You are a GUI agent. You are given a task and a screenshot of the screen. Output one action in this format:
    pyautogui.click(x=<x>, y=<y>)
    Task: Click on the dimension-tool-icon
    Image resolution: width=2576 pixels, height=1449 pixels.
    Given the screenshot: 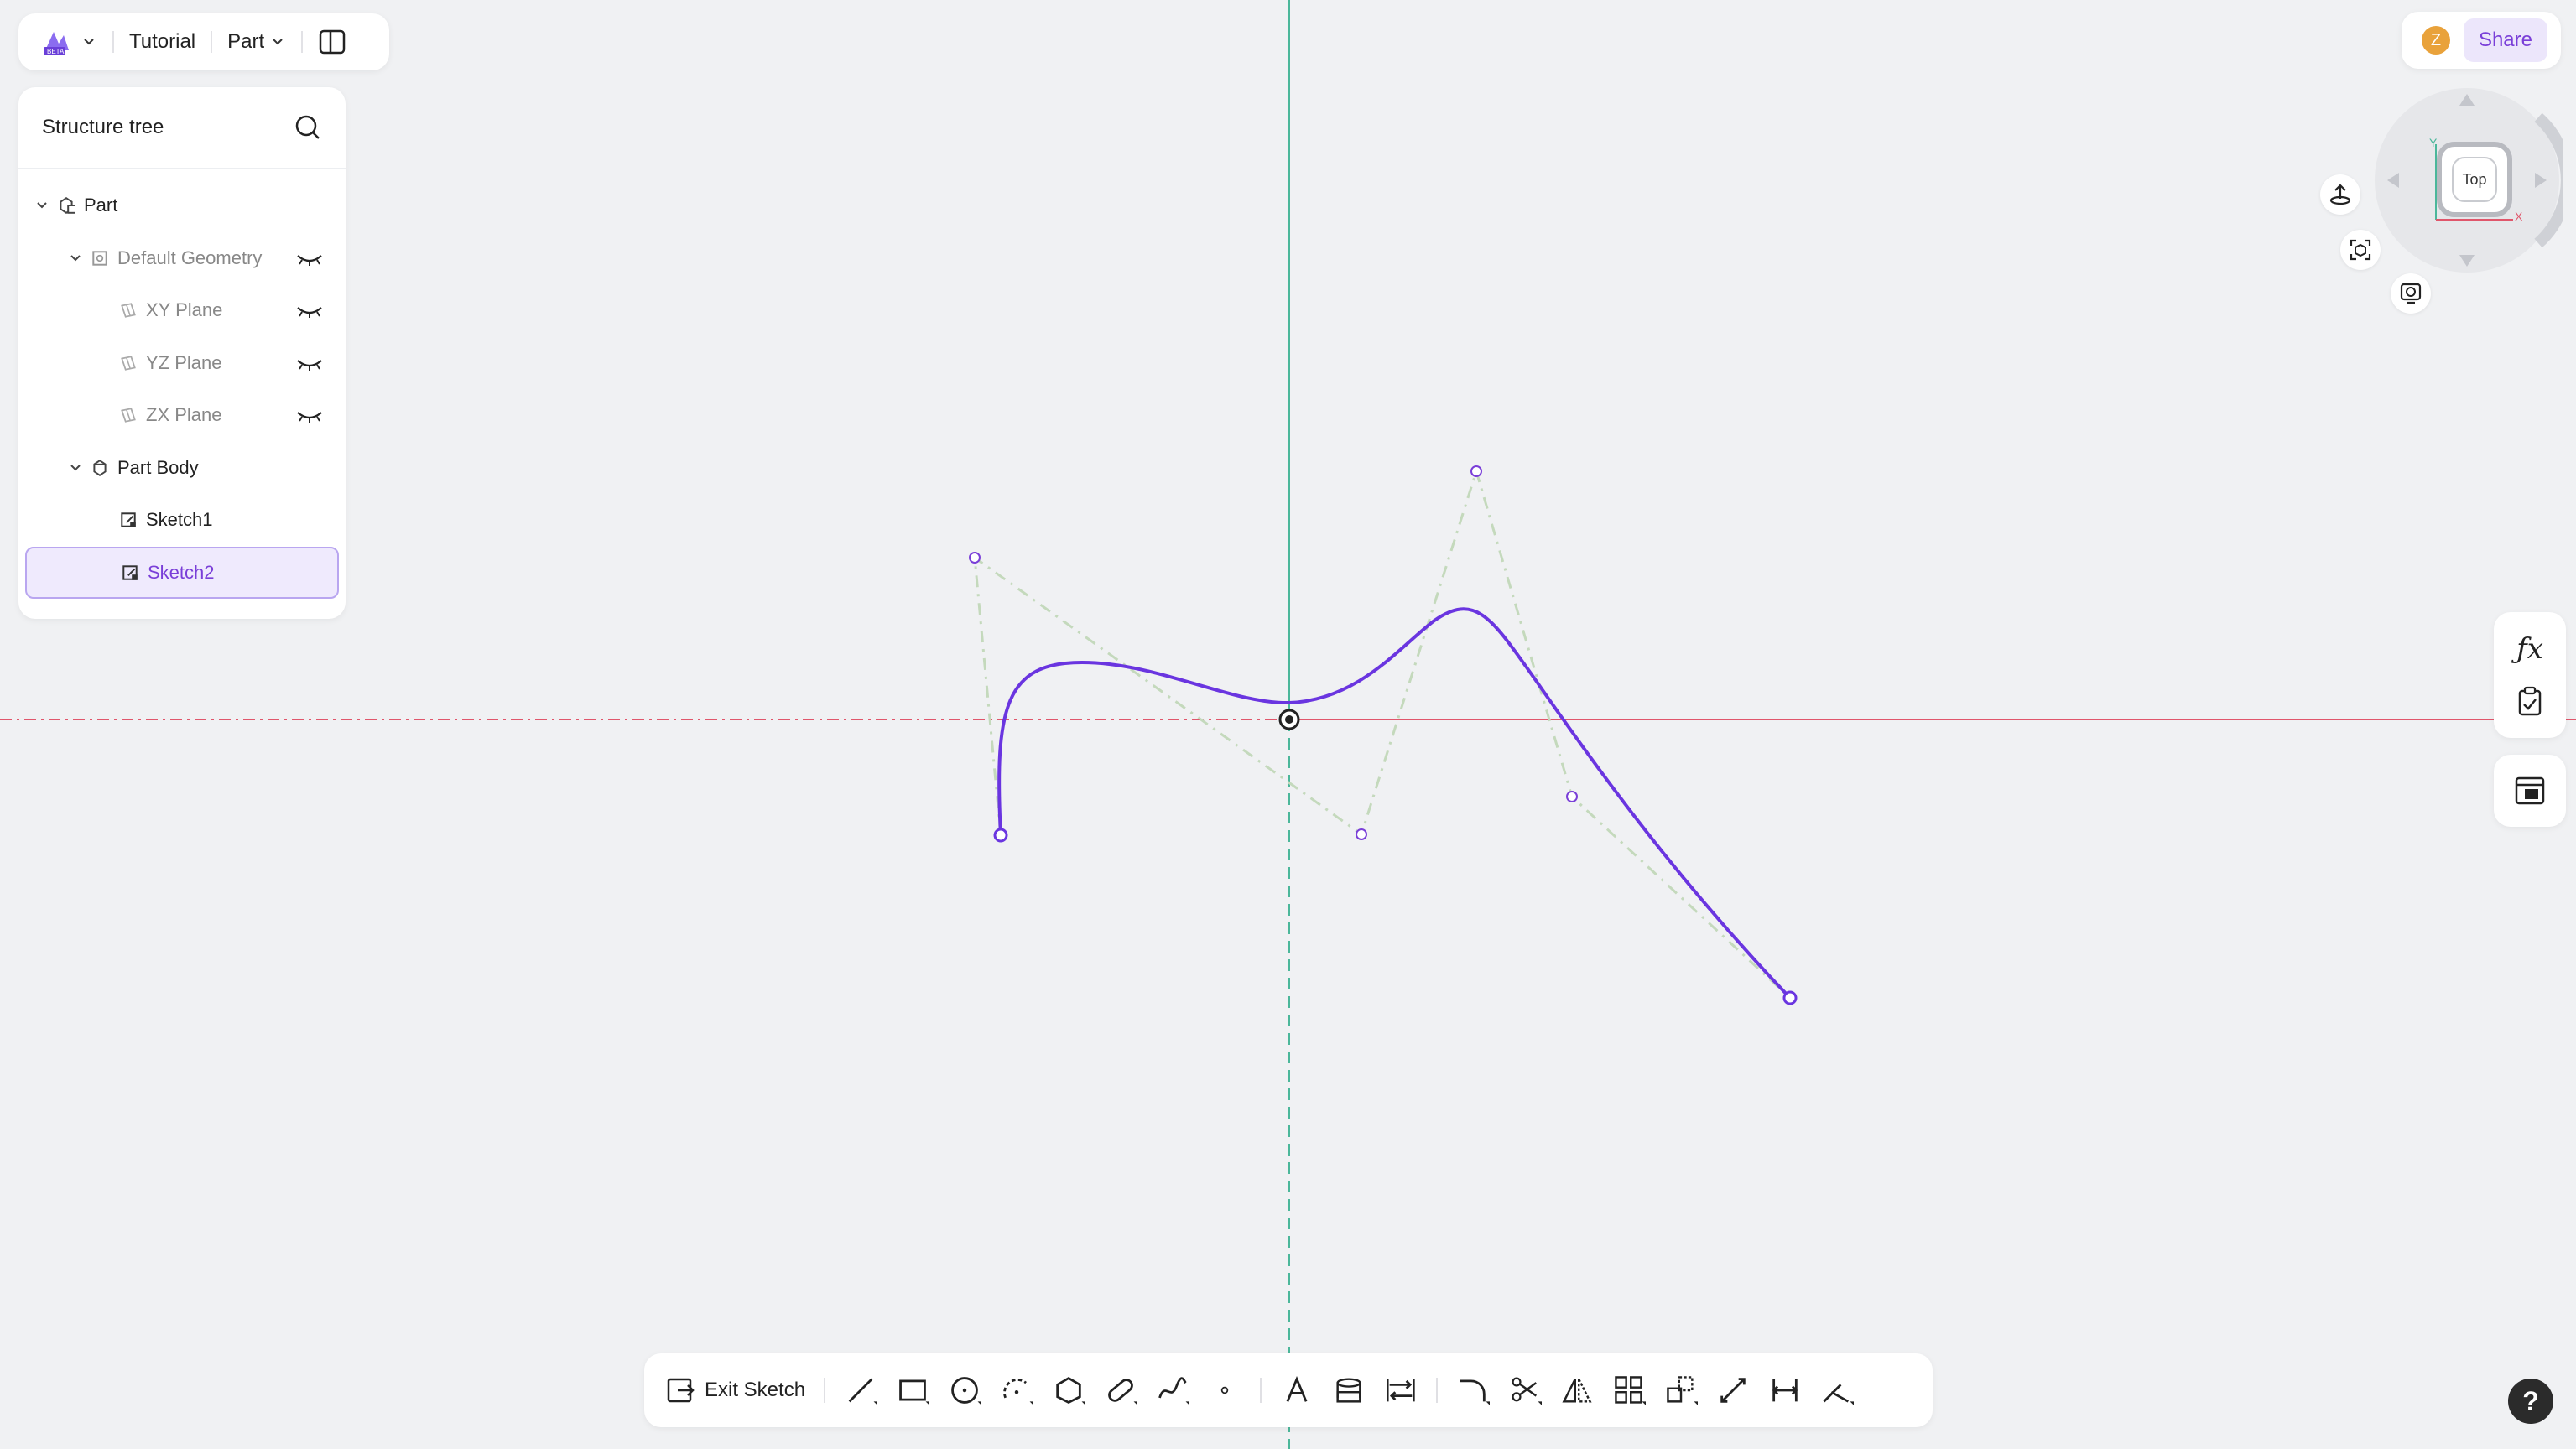 What is the action you would take?
    pyautogui.click(x=1733, y=1390)
    